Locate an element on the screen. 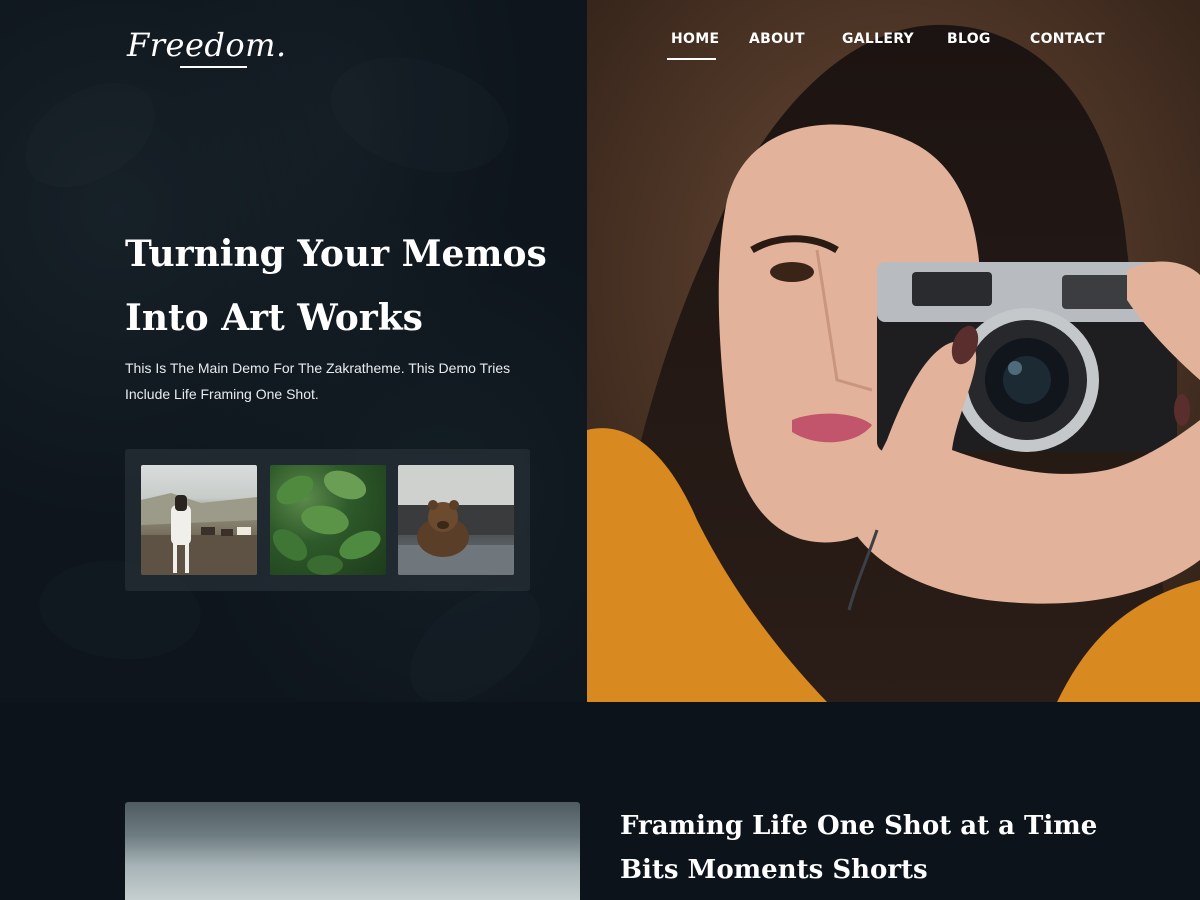  nav-item-about: ABOUT is located at coordinates (777, 39).